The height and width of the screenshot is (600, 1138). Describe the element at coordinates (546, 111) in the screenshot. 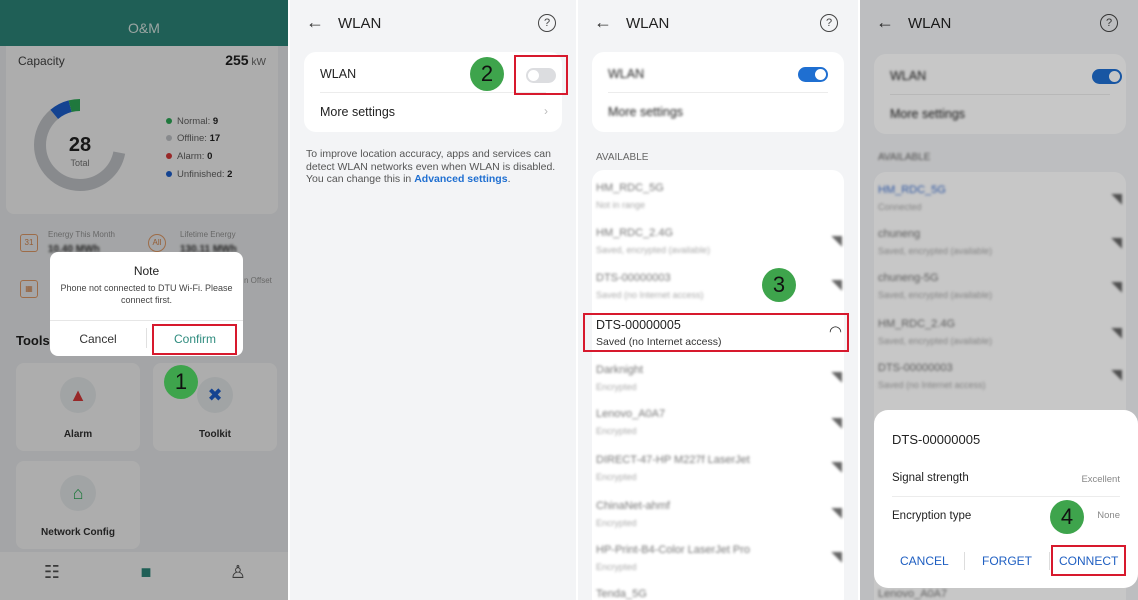

I see `chevron-right-icon: ›` at that location.